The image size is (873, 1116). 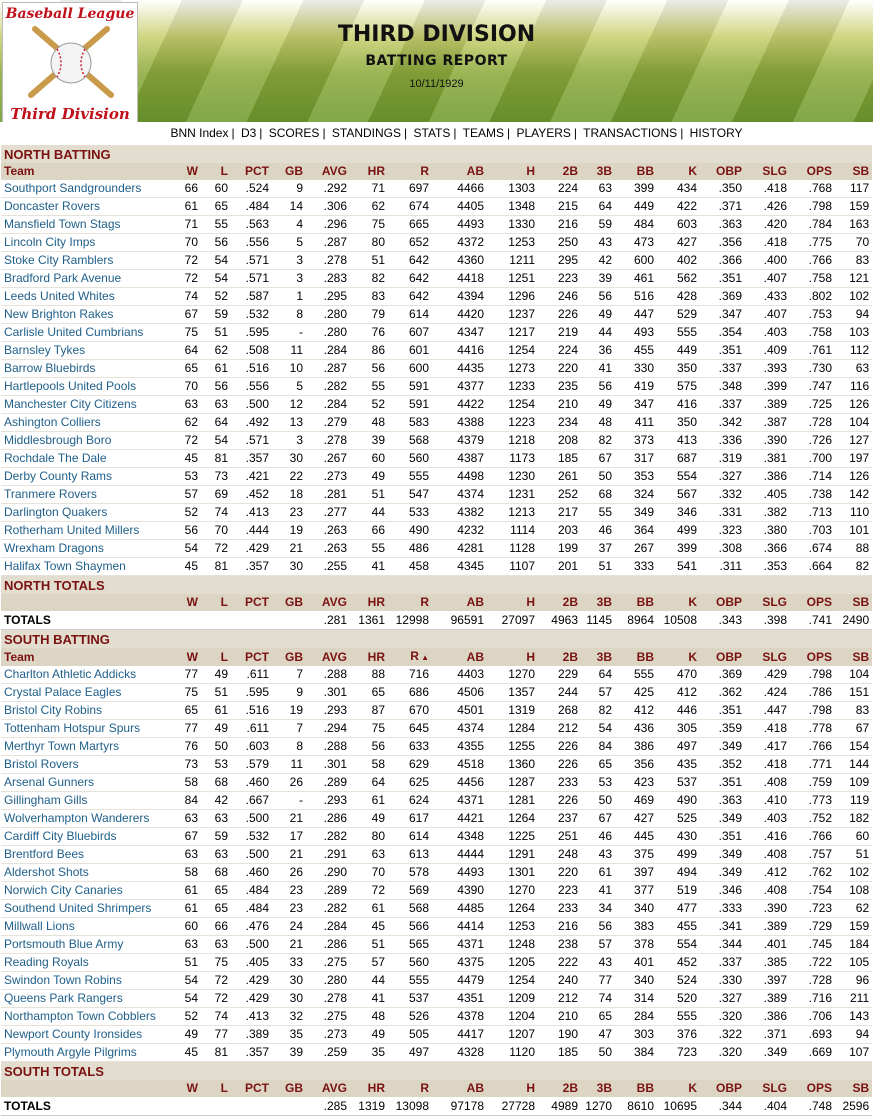 What do you see at coordinates (767, 1016) in the screenshot?
I see `stat-slg: .386` at bounding box center [767, 1016].